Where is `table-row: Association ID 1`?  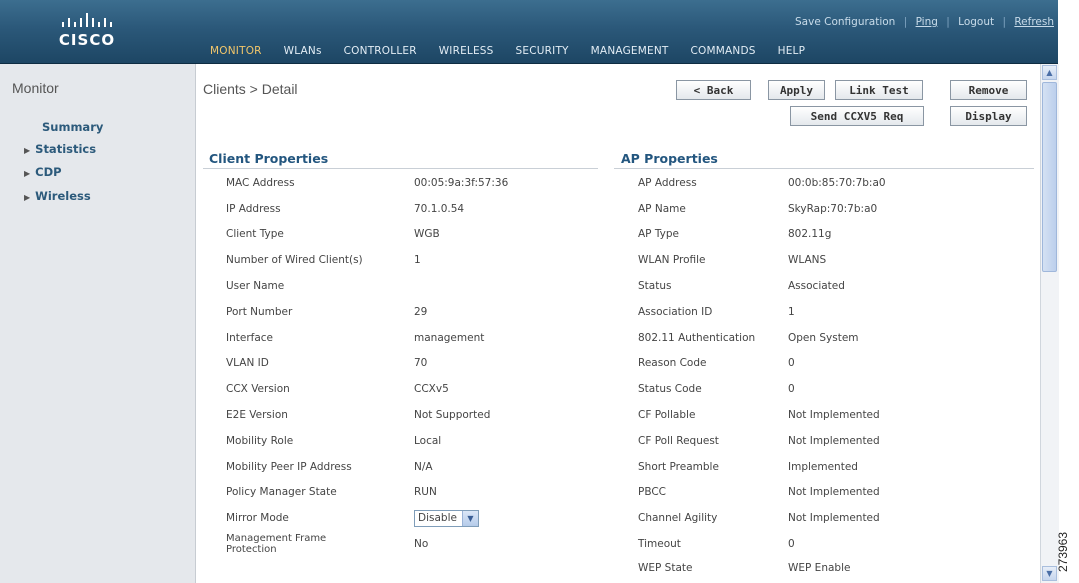 table-row: Association ID 1 is located at coordinates (833, 312).